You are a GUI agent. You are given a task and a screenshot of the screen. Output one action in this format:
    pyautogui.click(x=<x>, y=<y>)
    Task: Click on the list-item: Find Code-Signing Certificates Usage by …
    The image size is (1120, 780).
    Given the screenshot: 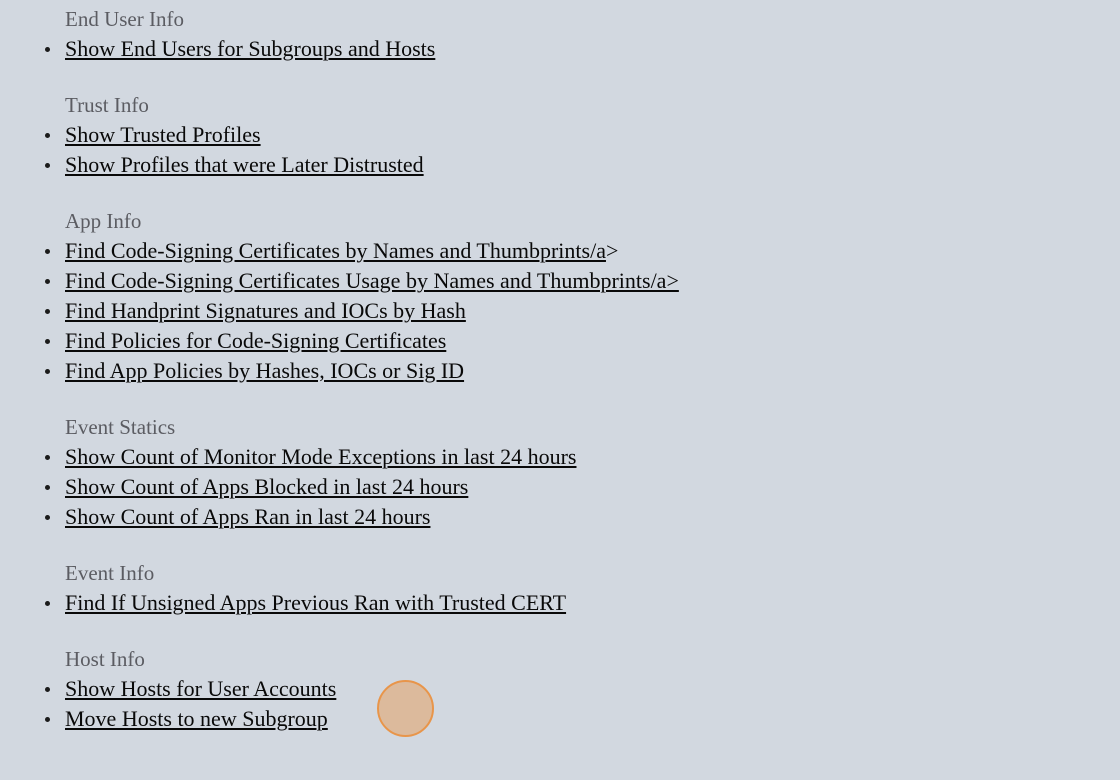 What is the action you would take?
    pyautogui.click(x=560, y=281)
    